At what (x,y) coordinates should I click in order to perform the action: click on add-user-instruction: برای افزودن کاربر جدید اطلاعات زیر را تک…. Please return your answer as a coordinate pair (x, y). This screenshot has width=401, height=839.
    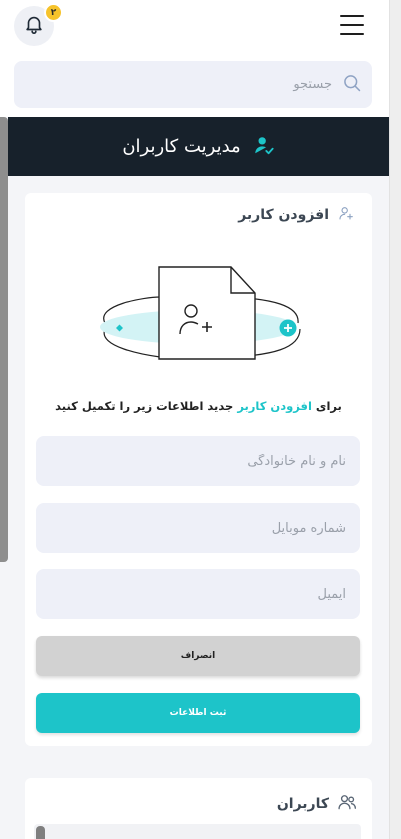
    Looking at the image, I should click on (198, 406).